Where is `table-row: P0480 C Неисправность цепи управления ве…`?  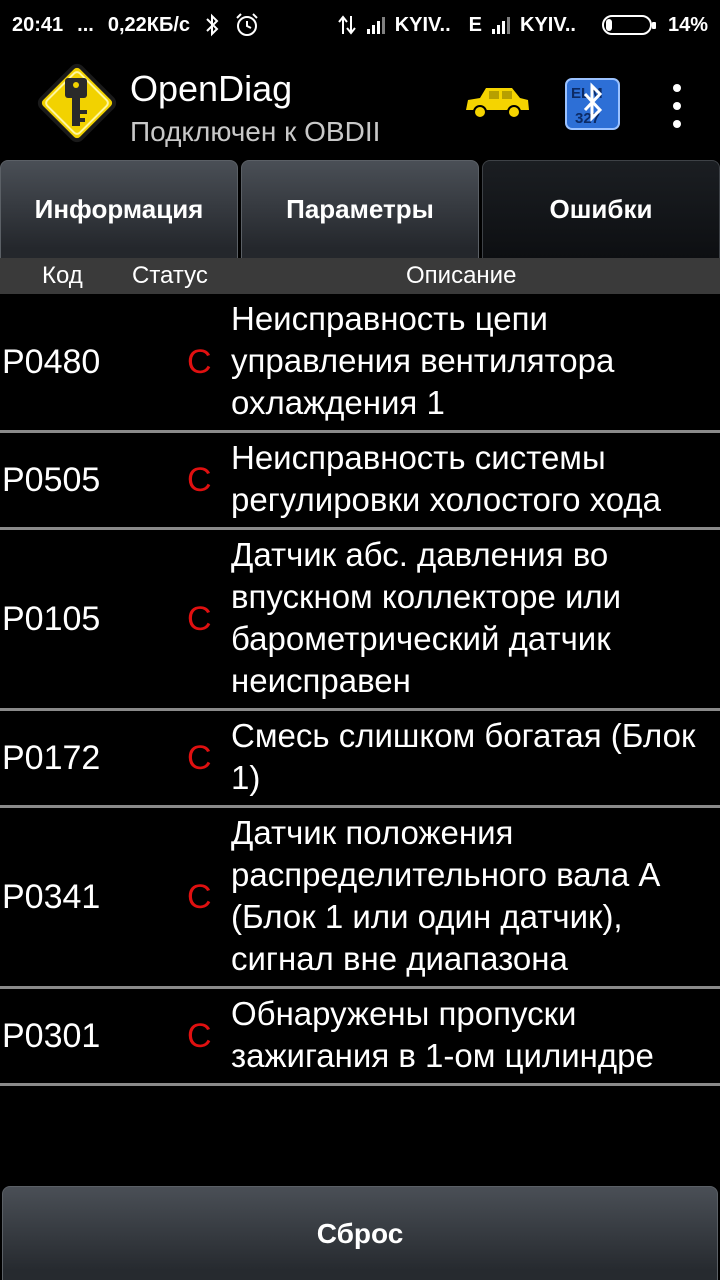 table-row: P0480 C Неисправность цепи управления ве… is located at coordinates (360, 363).